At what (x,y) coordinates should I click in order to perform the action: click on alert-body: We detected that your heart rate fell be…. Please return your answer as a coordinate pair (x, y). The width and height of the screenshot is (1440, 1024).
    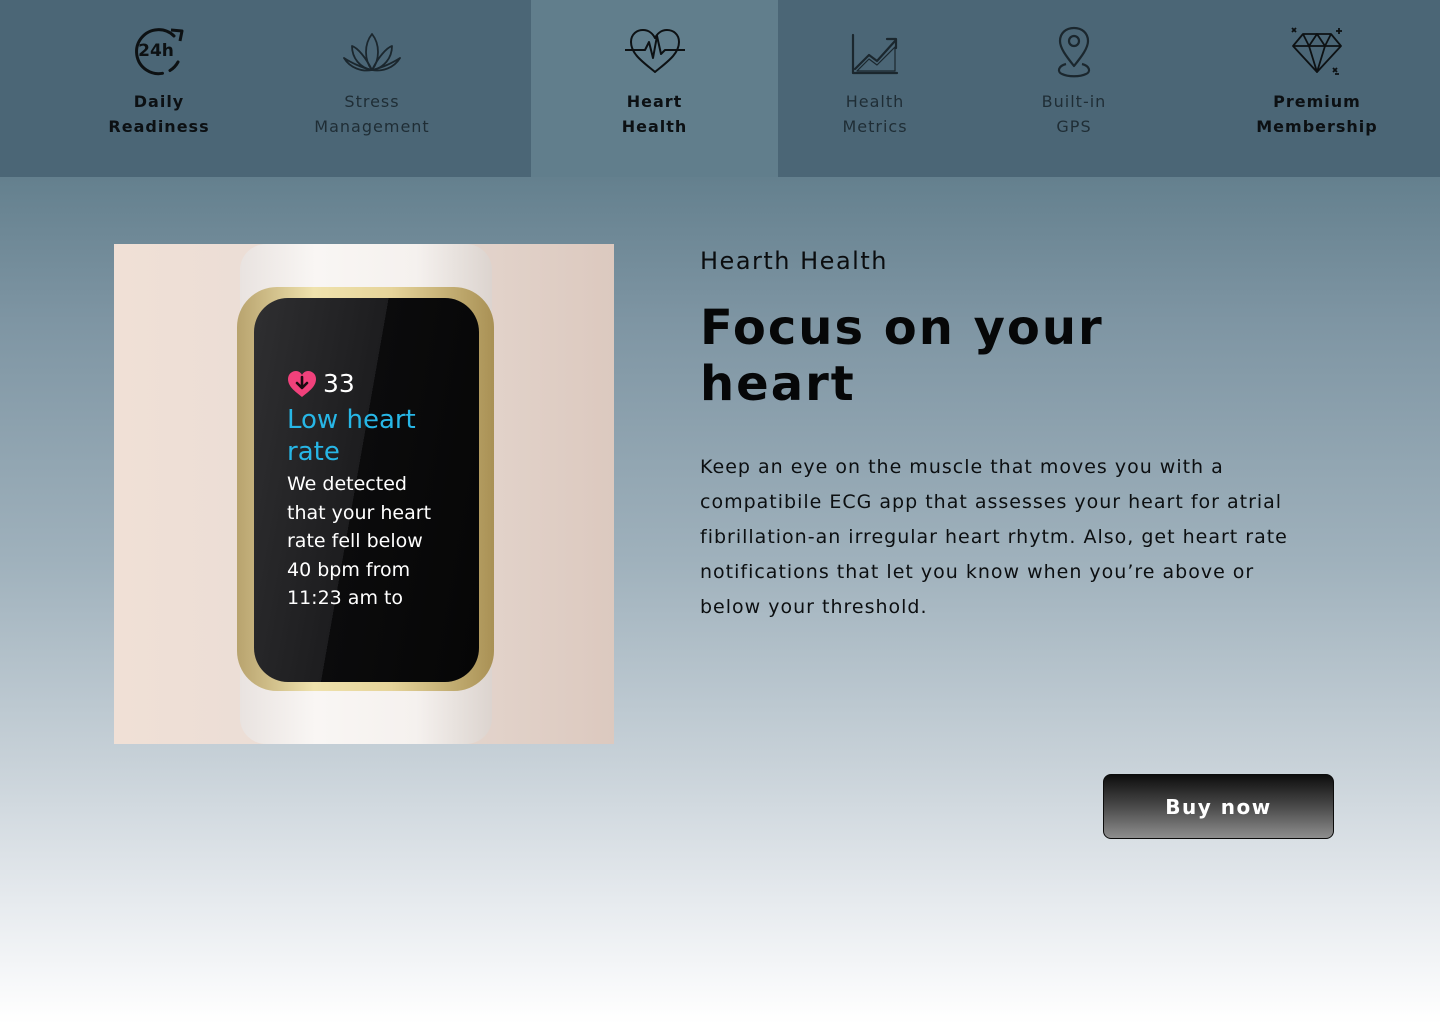
    Looking at the image, I should click on (359, 541).